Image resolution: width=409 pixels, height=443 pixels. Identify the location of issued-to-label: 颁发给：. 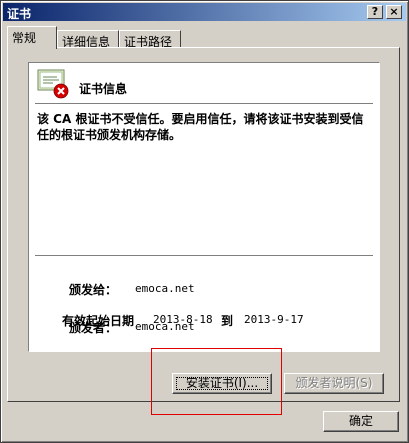
(93, 290).